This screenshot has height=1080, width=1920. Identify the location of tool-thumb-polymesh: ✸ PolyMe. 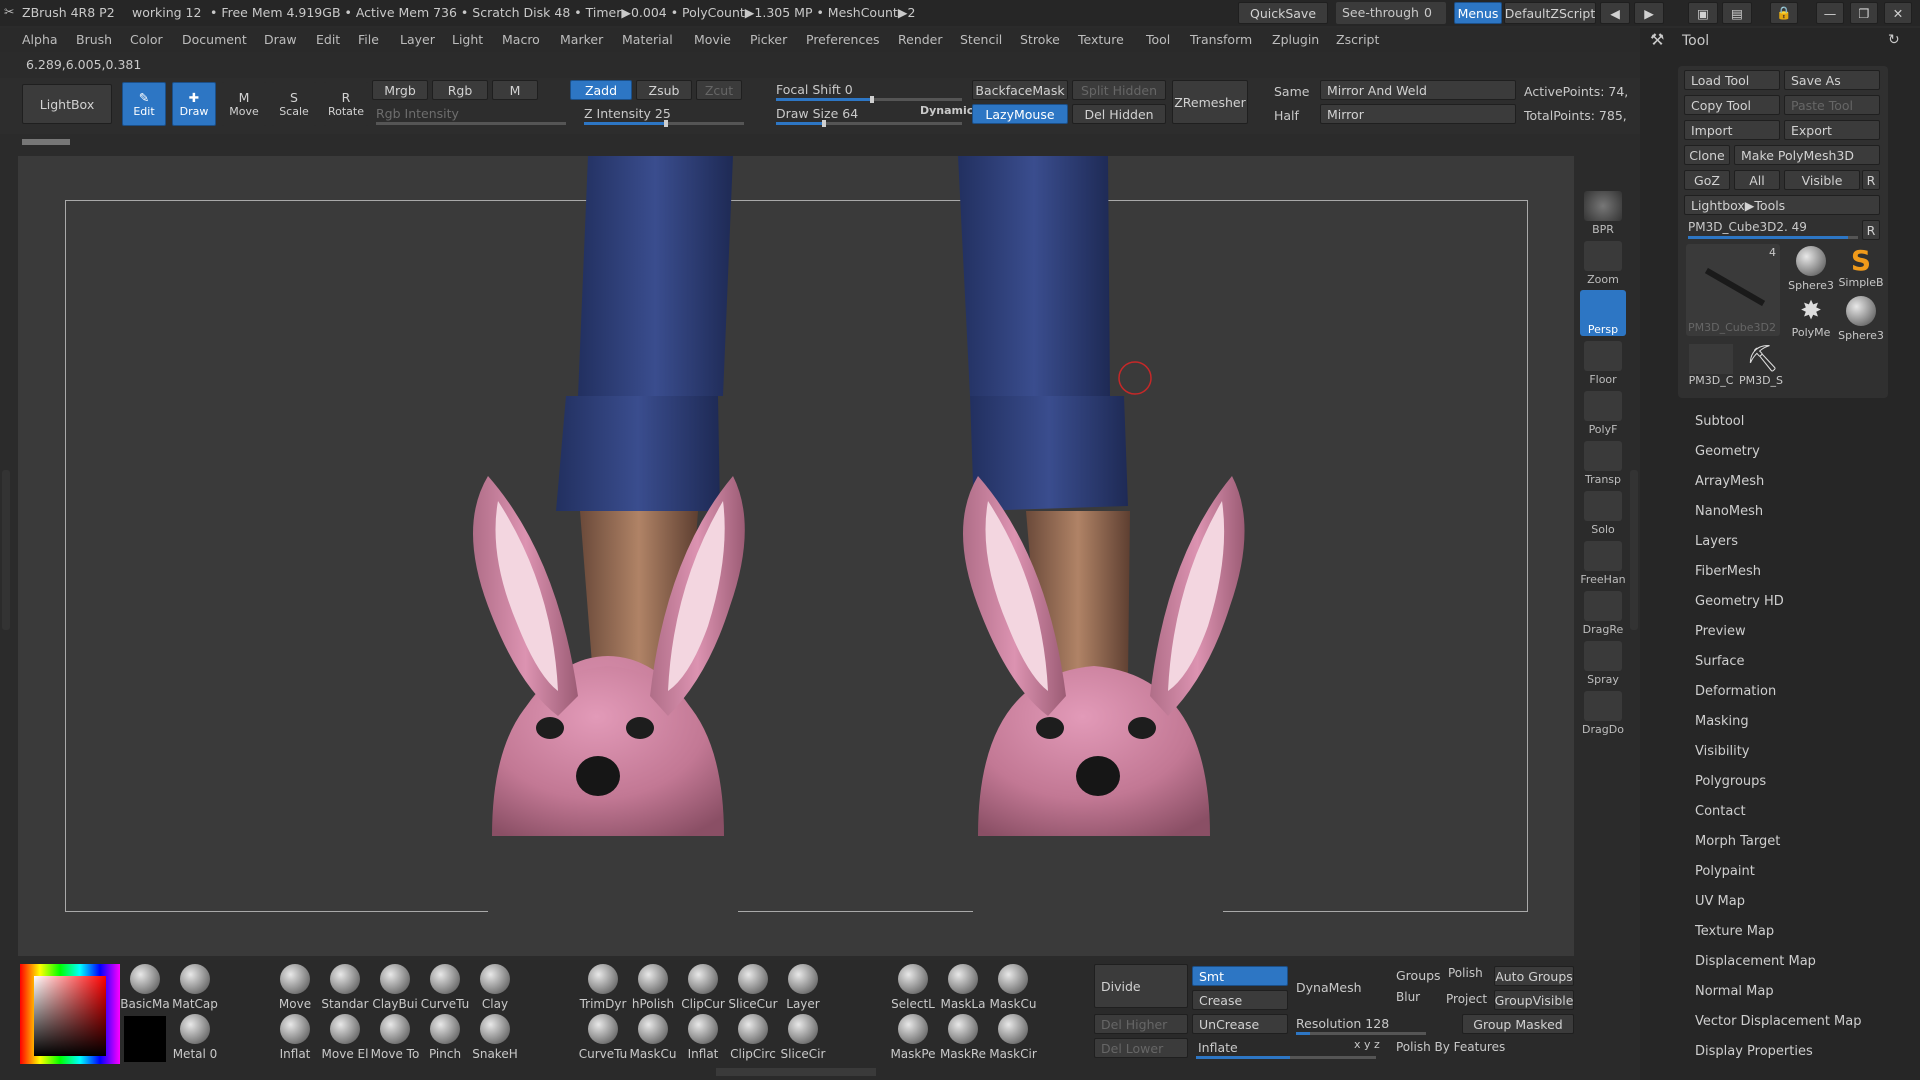
(1811, 321).